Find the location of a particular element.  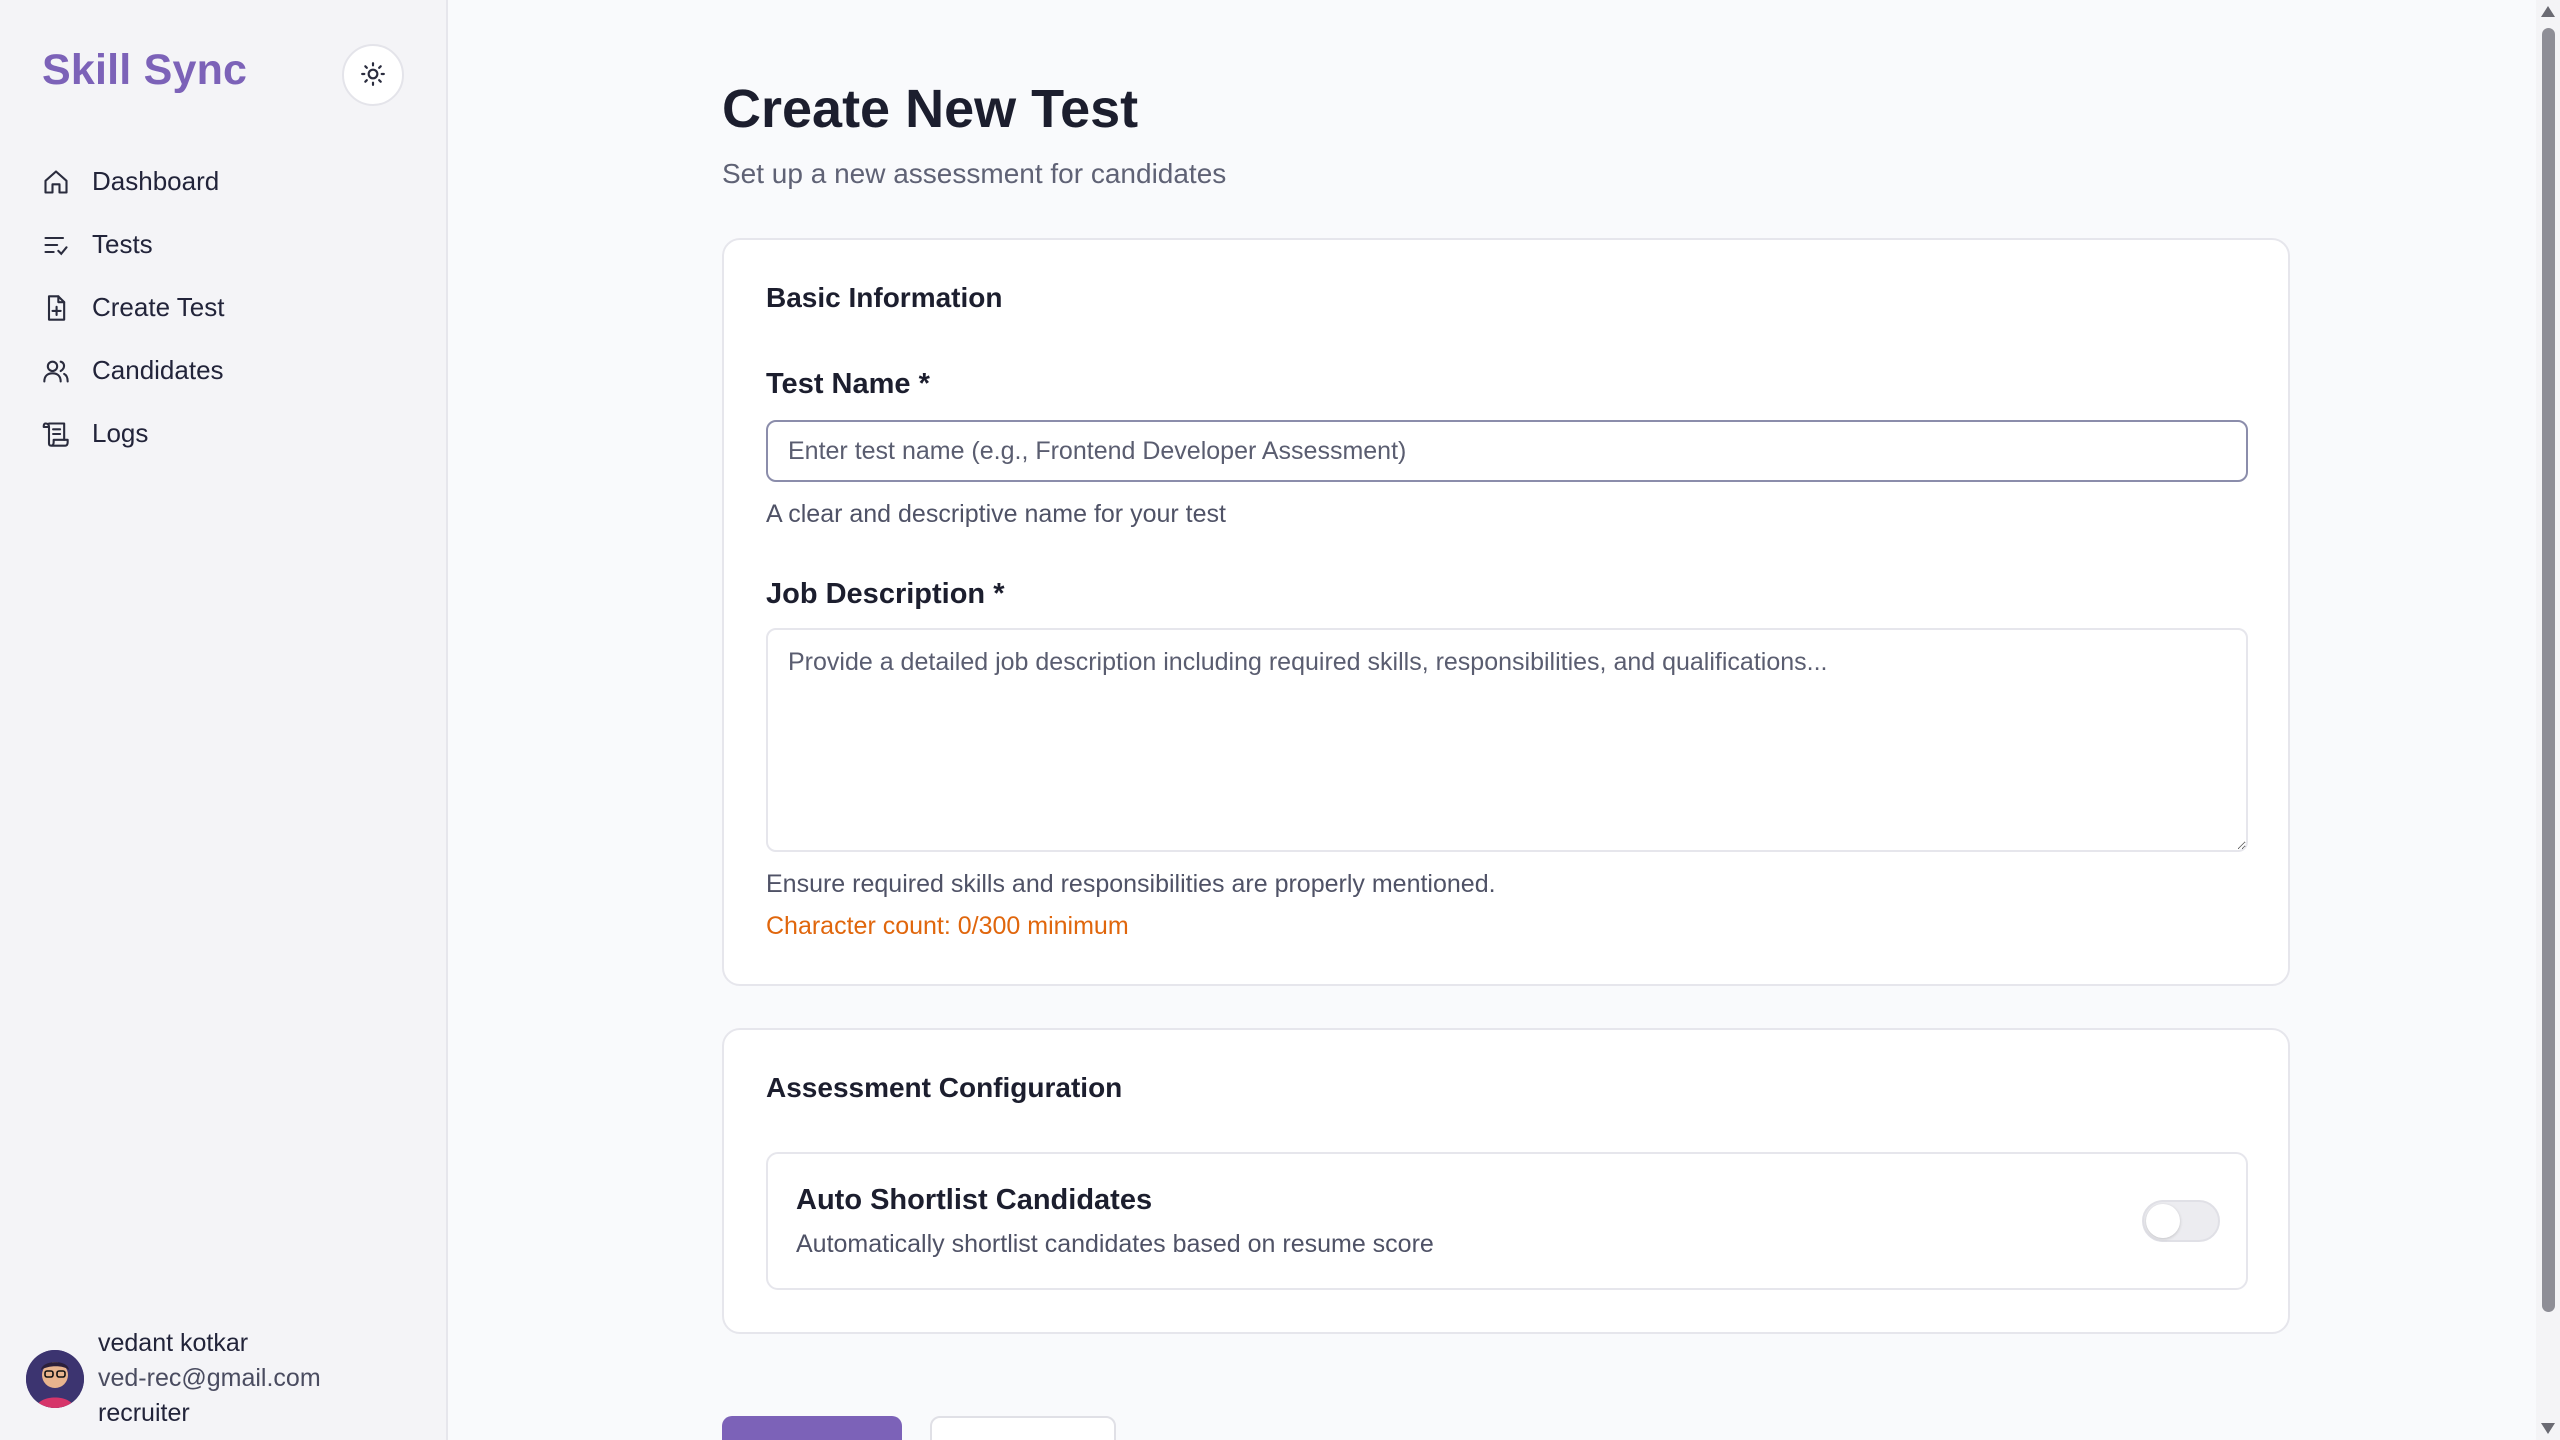

home-icon is located at coordinates (56, 182).